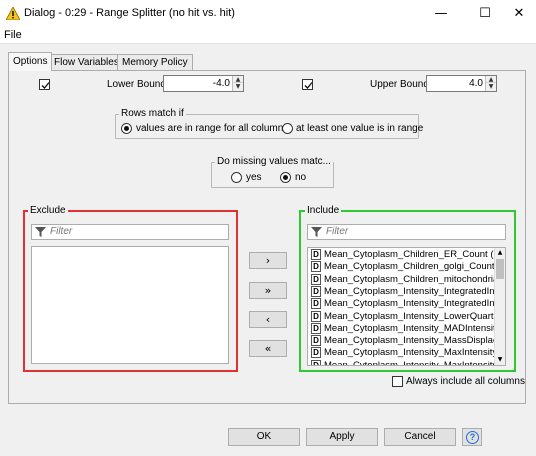  Describe the element at coordinates (254, 177) in the screenshot. I see `radio-missing-yes-label: yes` at that location.